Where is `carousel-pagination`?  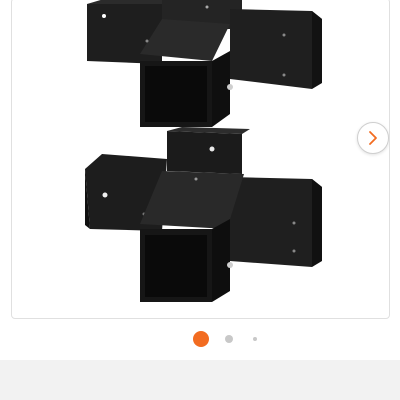
carousel-pagination is located at coordinates (200, 339).